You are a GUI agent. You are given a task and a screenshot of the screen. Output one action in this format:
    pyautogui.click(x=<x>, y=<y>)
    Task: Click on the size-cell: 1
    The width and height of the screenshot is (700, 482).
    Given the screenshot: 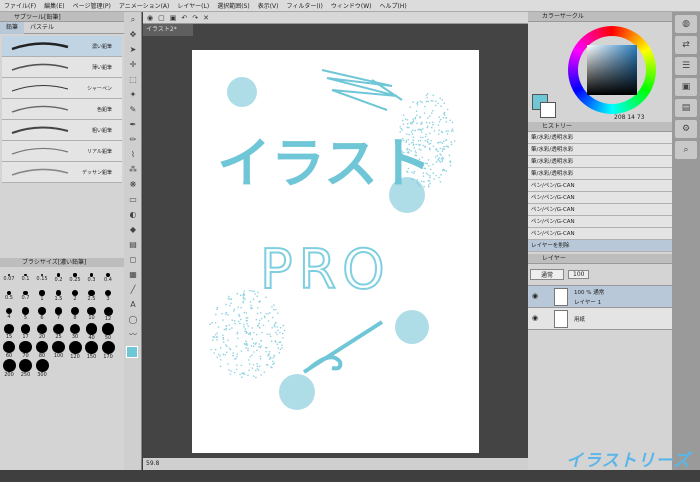 What is the action you would take?
    pyautogui.click(x=42, y=294)
    